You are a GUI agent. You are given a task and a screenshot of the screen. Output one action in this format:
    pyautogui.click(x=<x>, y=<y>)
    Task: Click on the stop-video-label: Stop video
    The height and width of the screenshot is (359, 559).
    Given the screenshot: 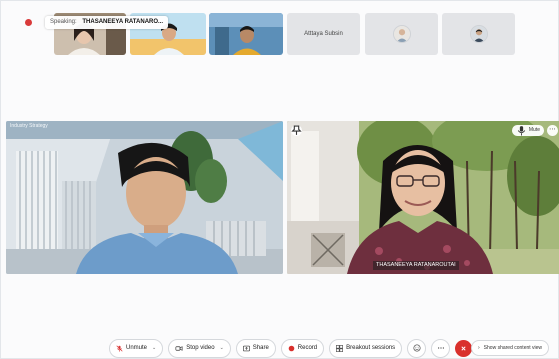 What is the action you would take?
    pyautogui.click(x=200, y=348)
    